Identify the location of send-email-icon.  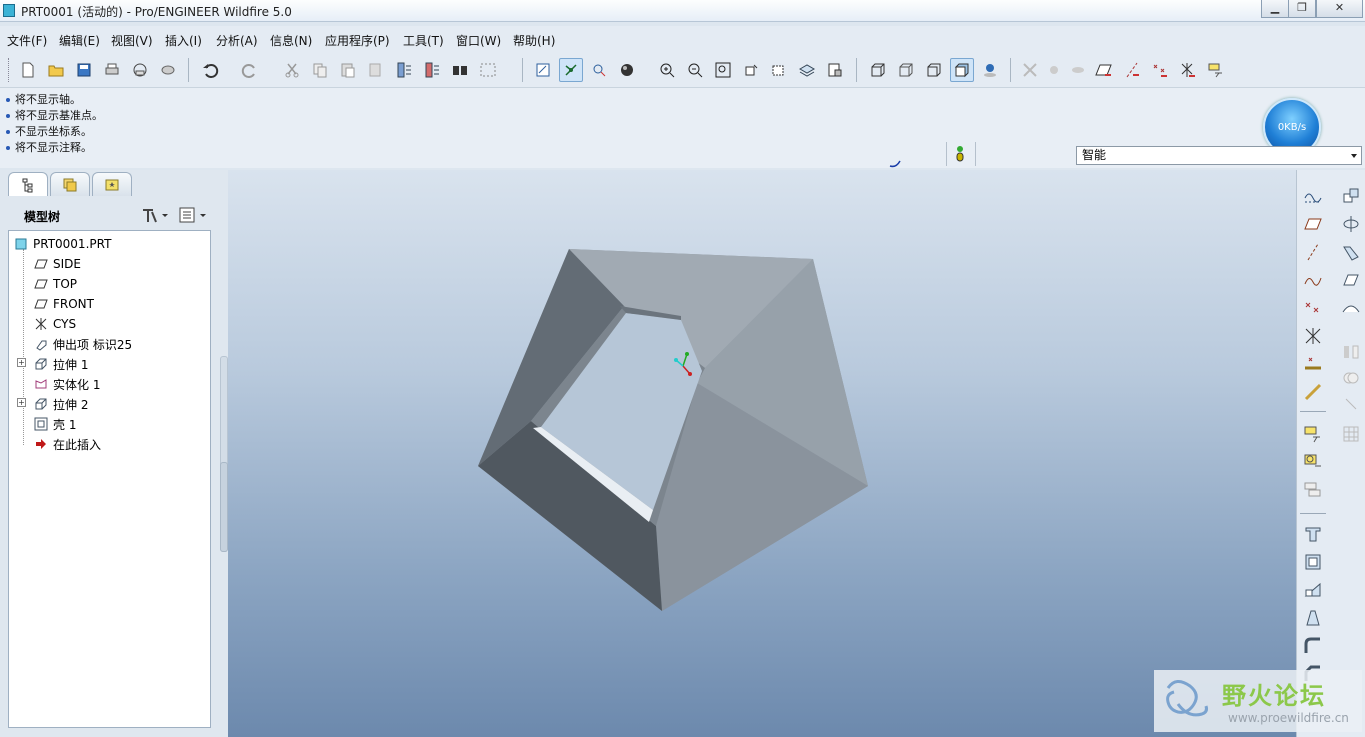
(140, 70).